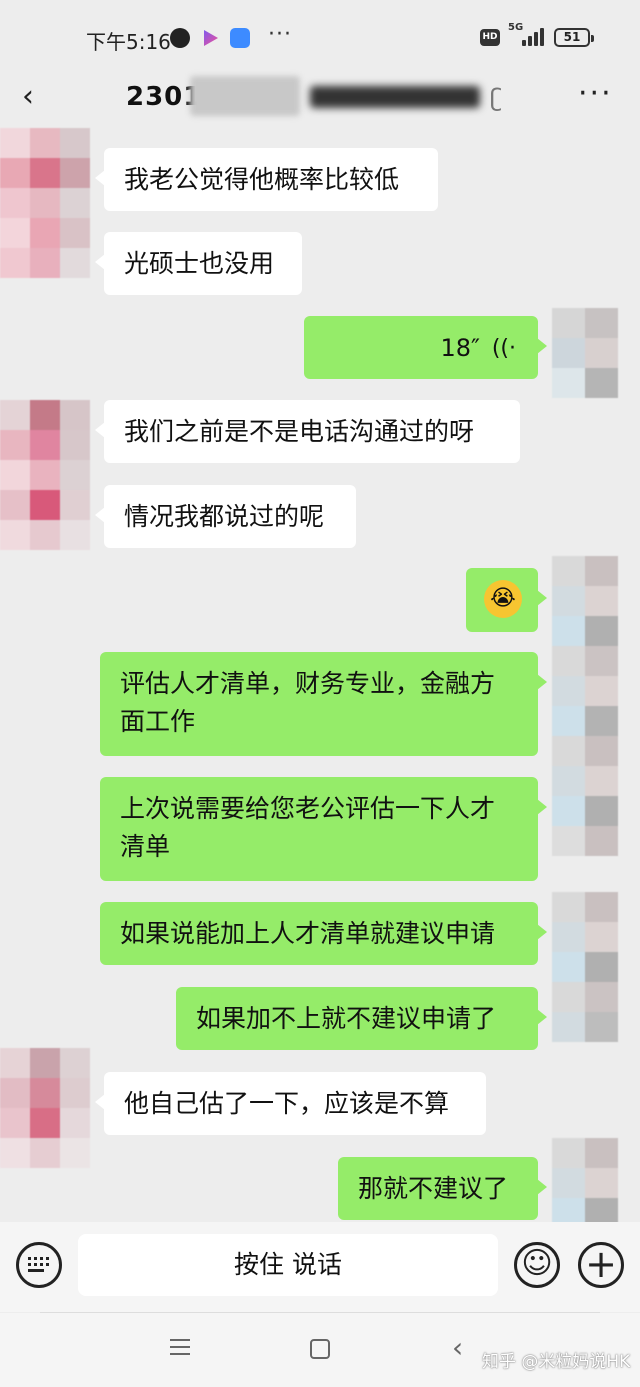 The image size is (640, 1387). I want to click on message-text: 他自己估了一下，应该是不算, so click(287, 1103).